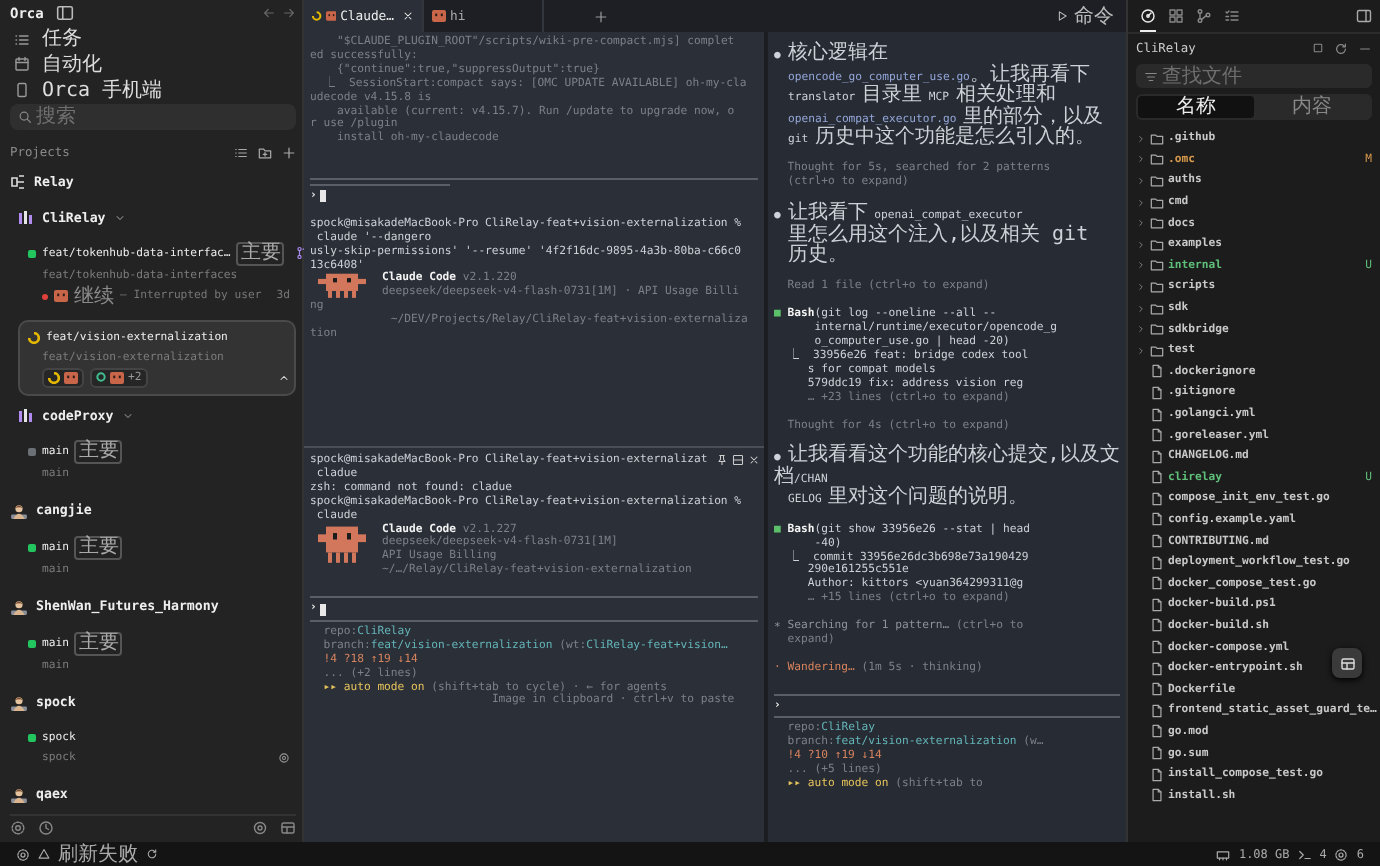 This screenshot has height=866, width=1380. Describe the element at coordinates (1062, 16) in the screenshot. I see `play-icon` at that location.